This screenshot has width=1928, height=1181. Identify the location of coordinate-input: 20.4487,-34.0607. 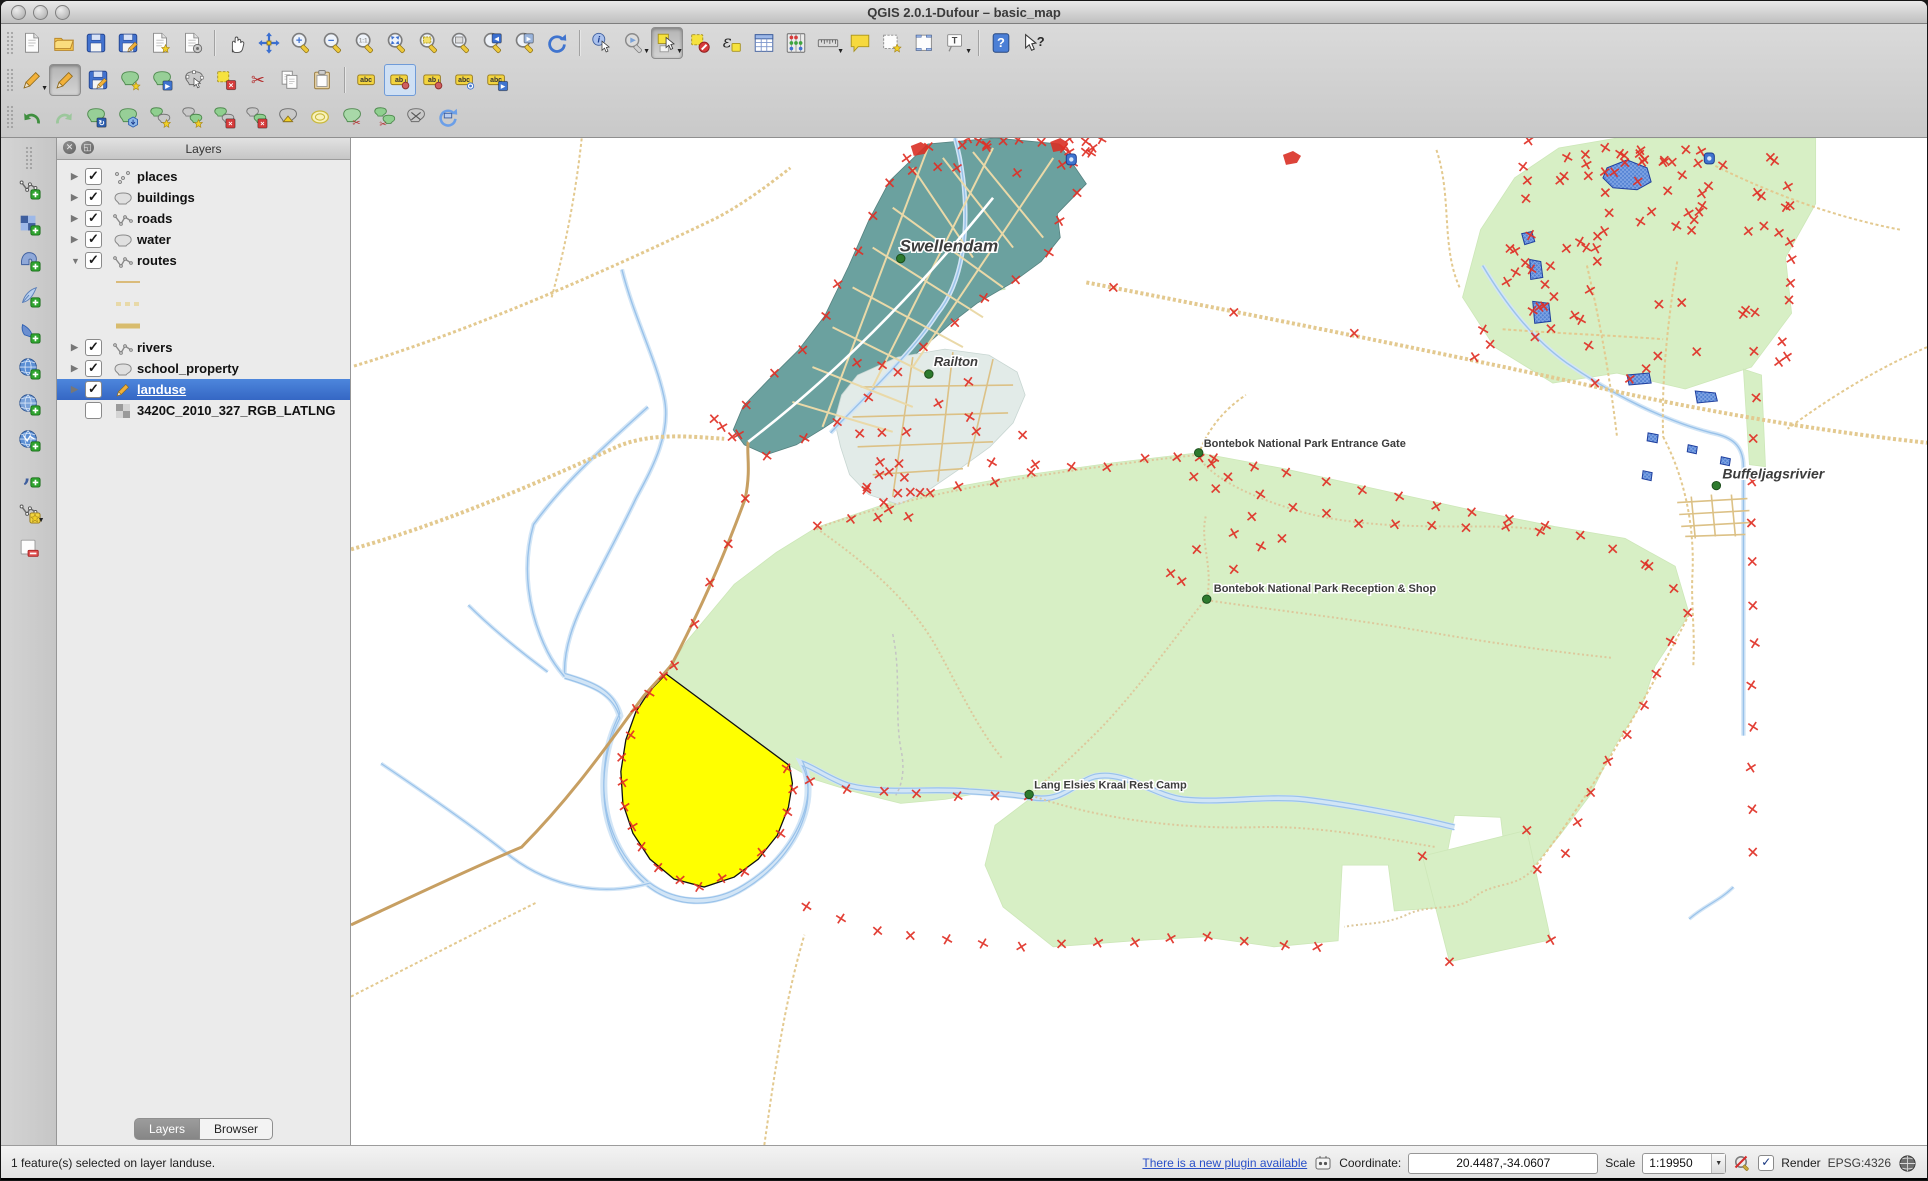
(1503, 1163).